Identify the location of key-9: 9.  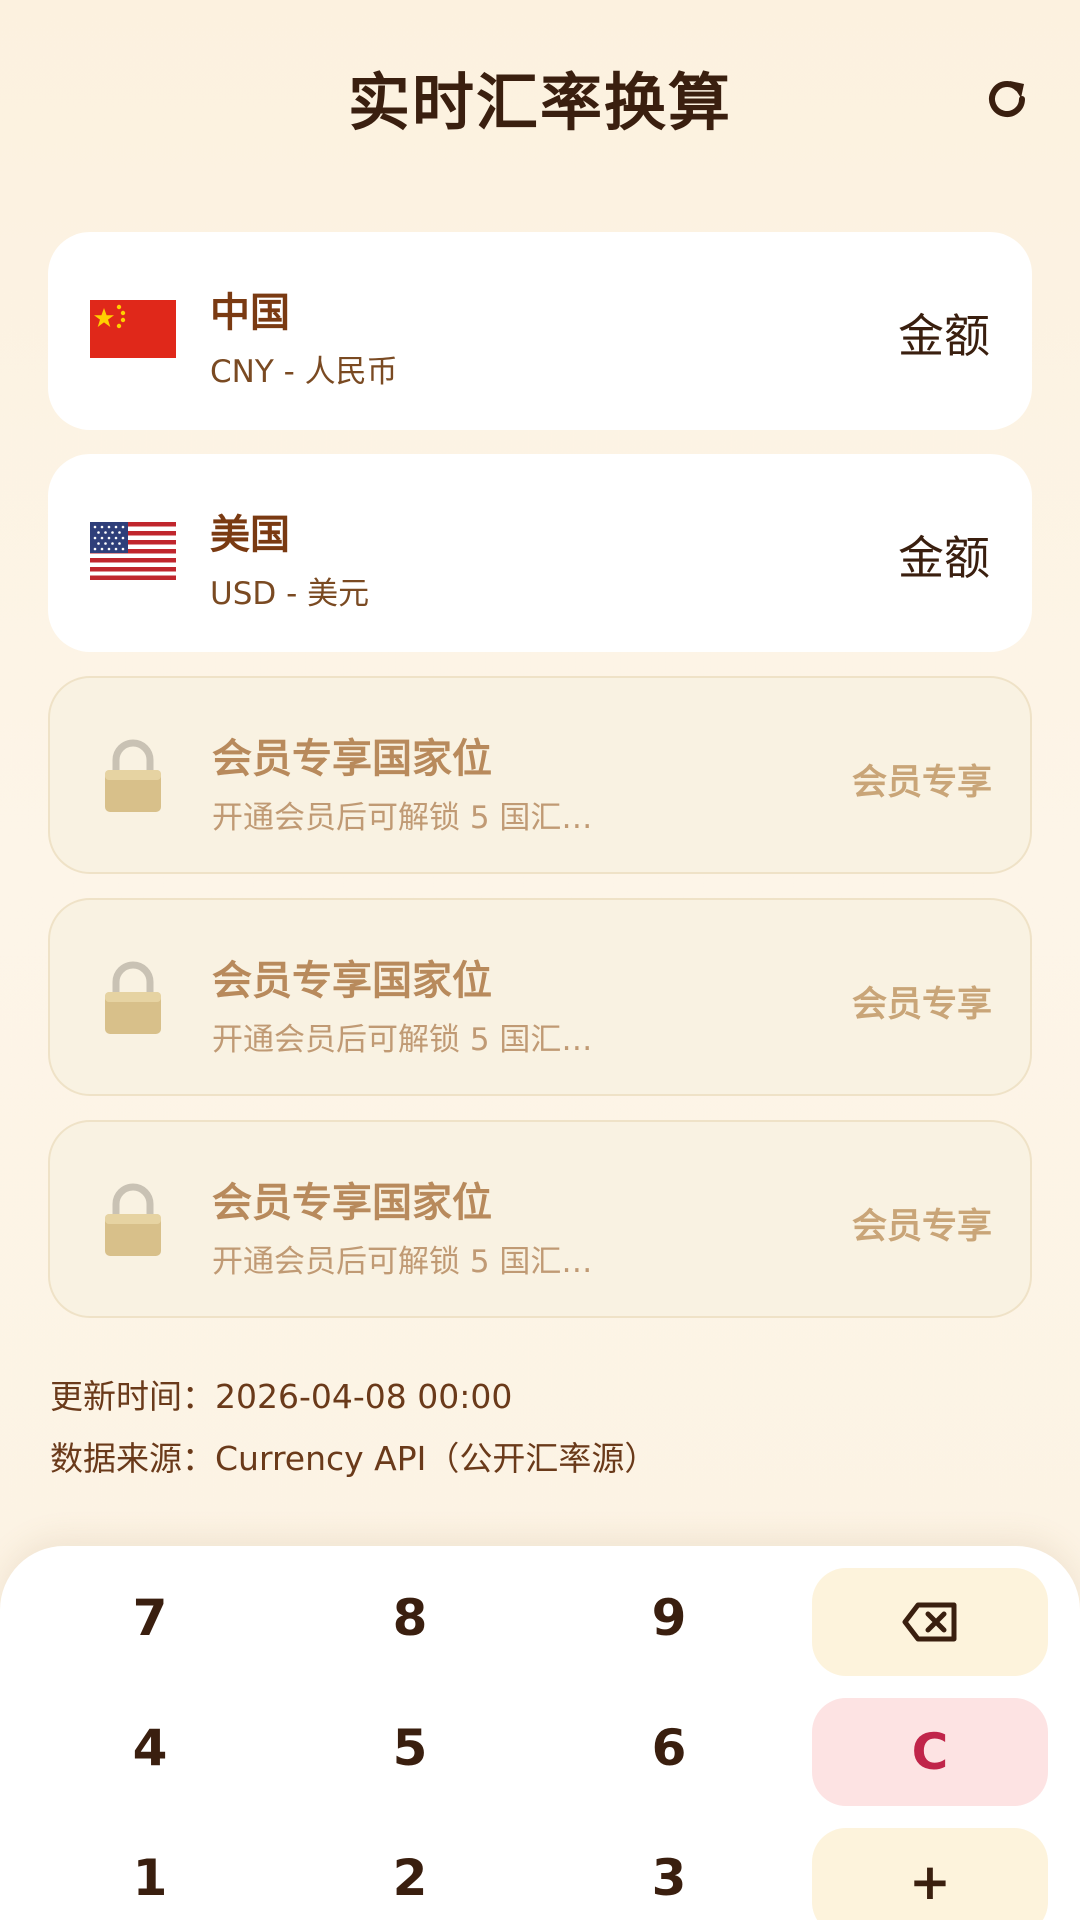
(669, 1618).